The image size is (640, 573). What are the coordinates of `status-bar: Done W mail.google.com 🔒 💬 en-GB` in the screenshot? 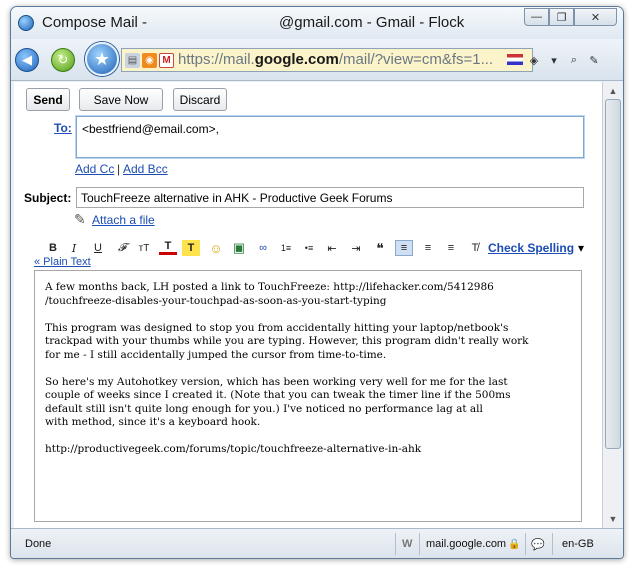 It's located at (317, 543).